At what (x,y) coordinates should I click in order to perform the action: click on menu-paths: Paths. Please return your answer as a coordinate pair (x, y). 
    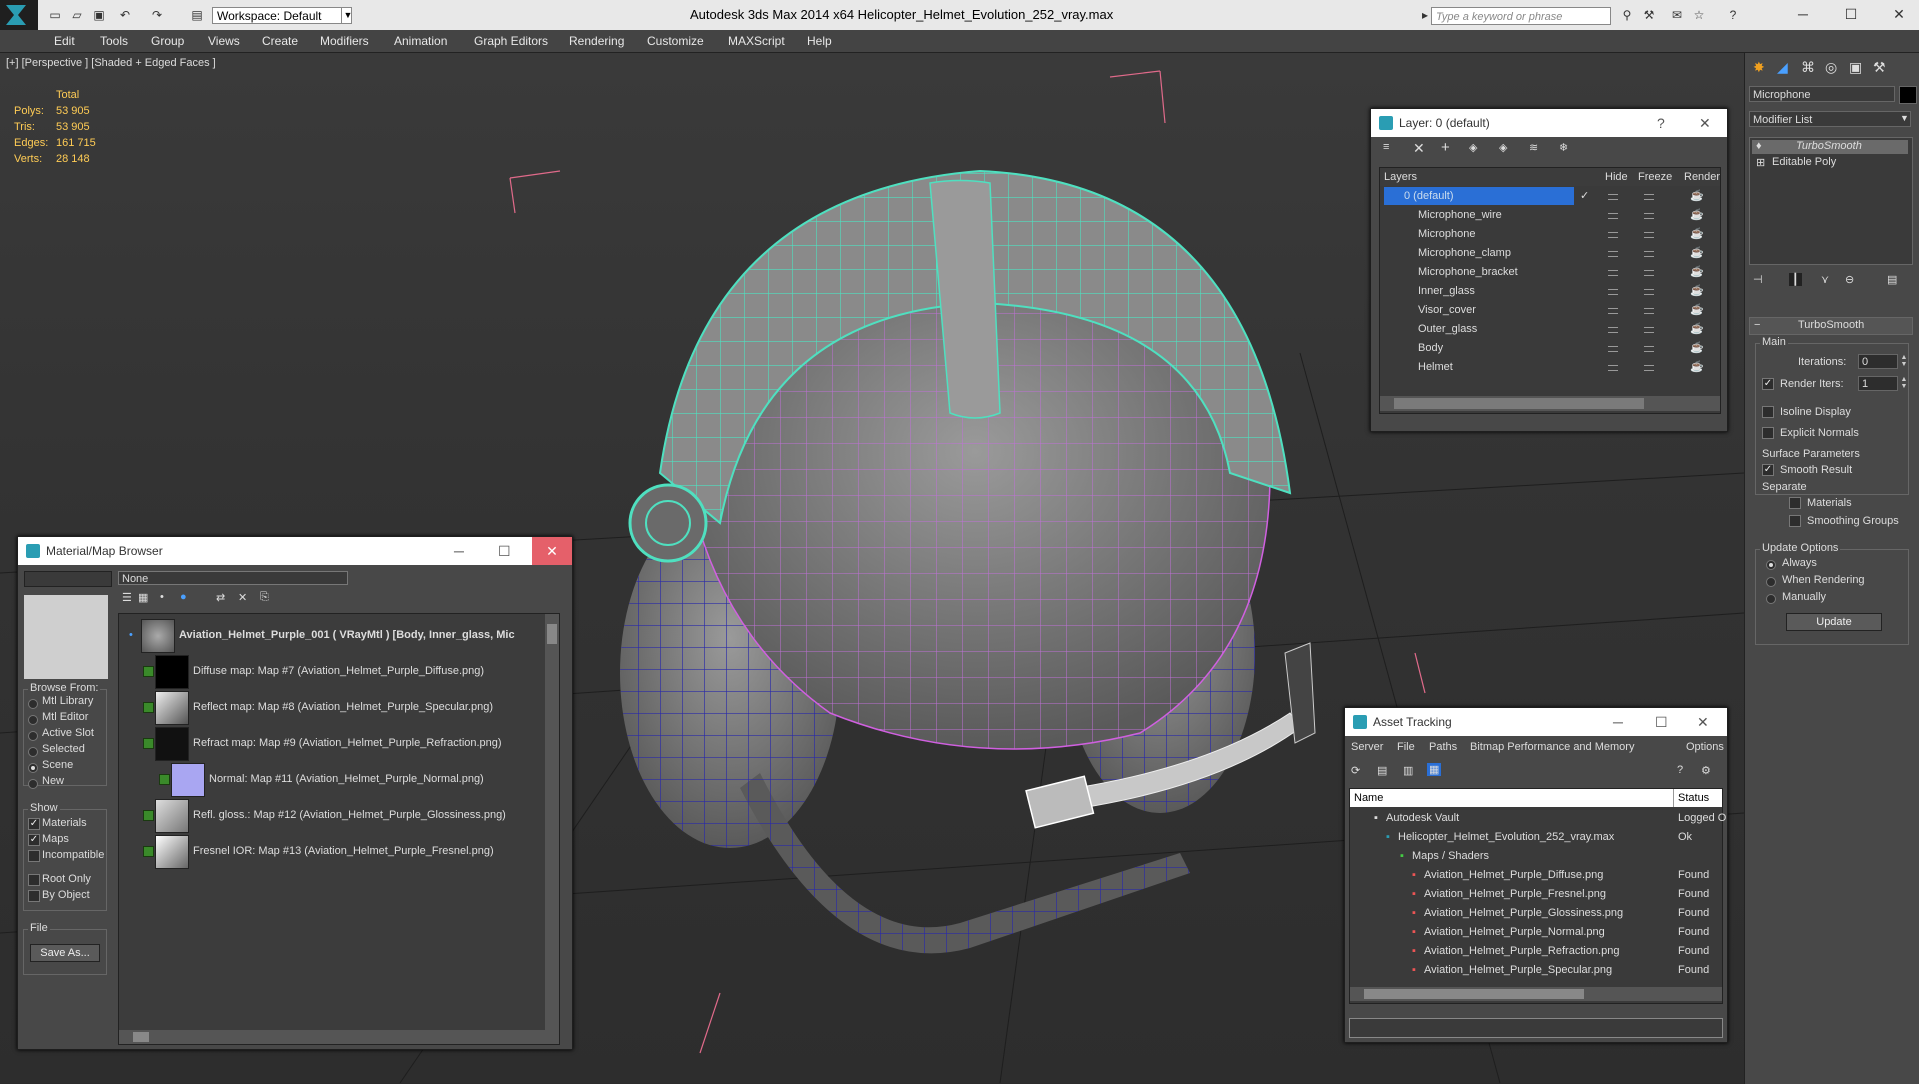
    Looking at the image, I should click on (1443, 747).